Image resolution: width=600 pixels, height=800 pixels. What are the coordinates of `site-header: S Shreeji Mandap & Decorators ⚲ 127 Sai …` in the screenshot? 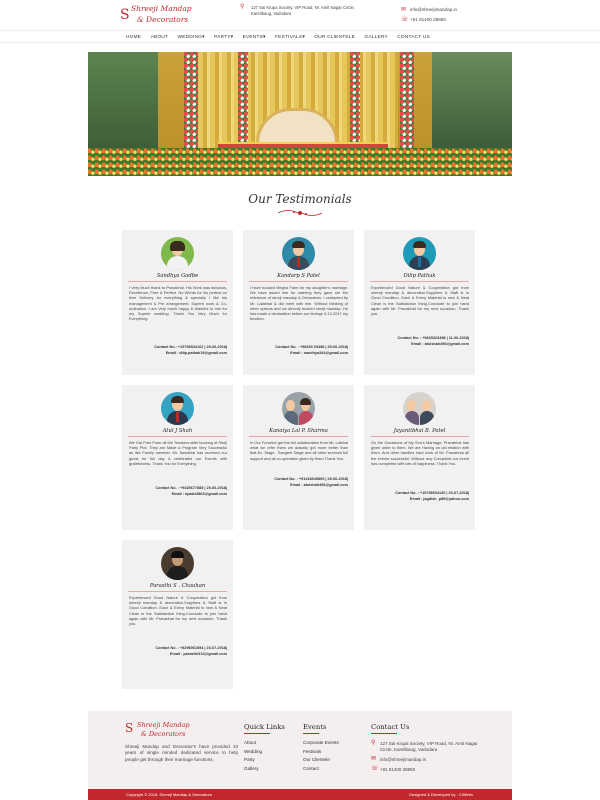 It's located at (300, 15).